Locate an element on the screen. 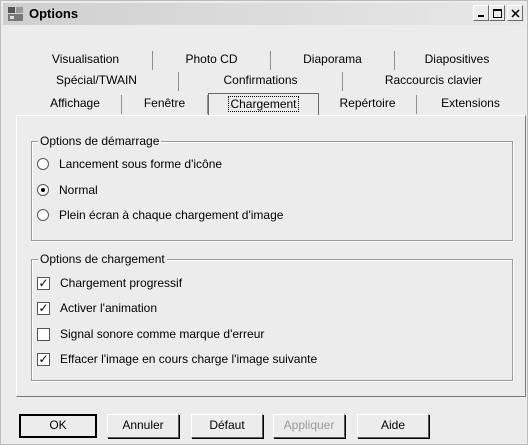 This screenshot has height=445, width=528. tab-affichage: Affichage is located at coordinates (75, 104).